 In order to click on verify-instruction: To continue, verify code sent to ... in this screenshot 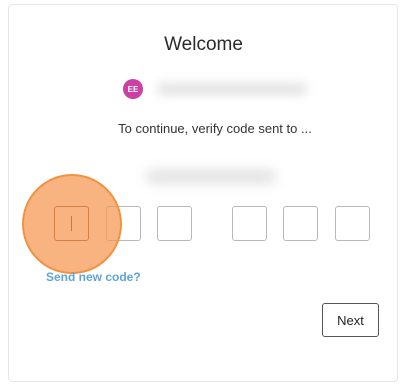, I will do `click(215, 128)`.